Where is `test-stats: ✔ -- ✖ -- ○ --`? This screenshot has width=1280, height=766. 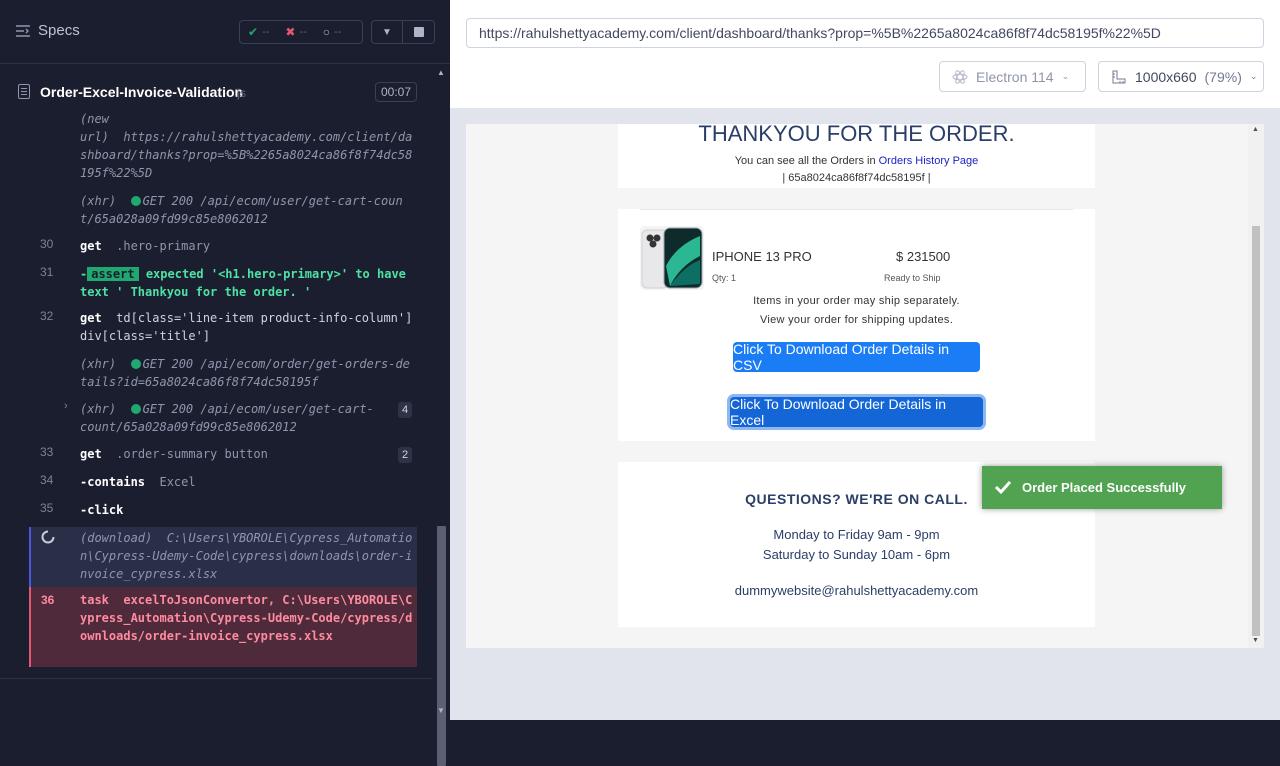 test-stats: ✔ -- ✖ -- ○ -- is located at coordinates (301, 32).